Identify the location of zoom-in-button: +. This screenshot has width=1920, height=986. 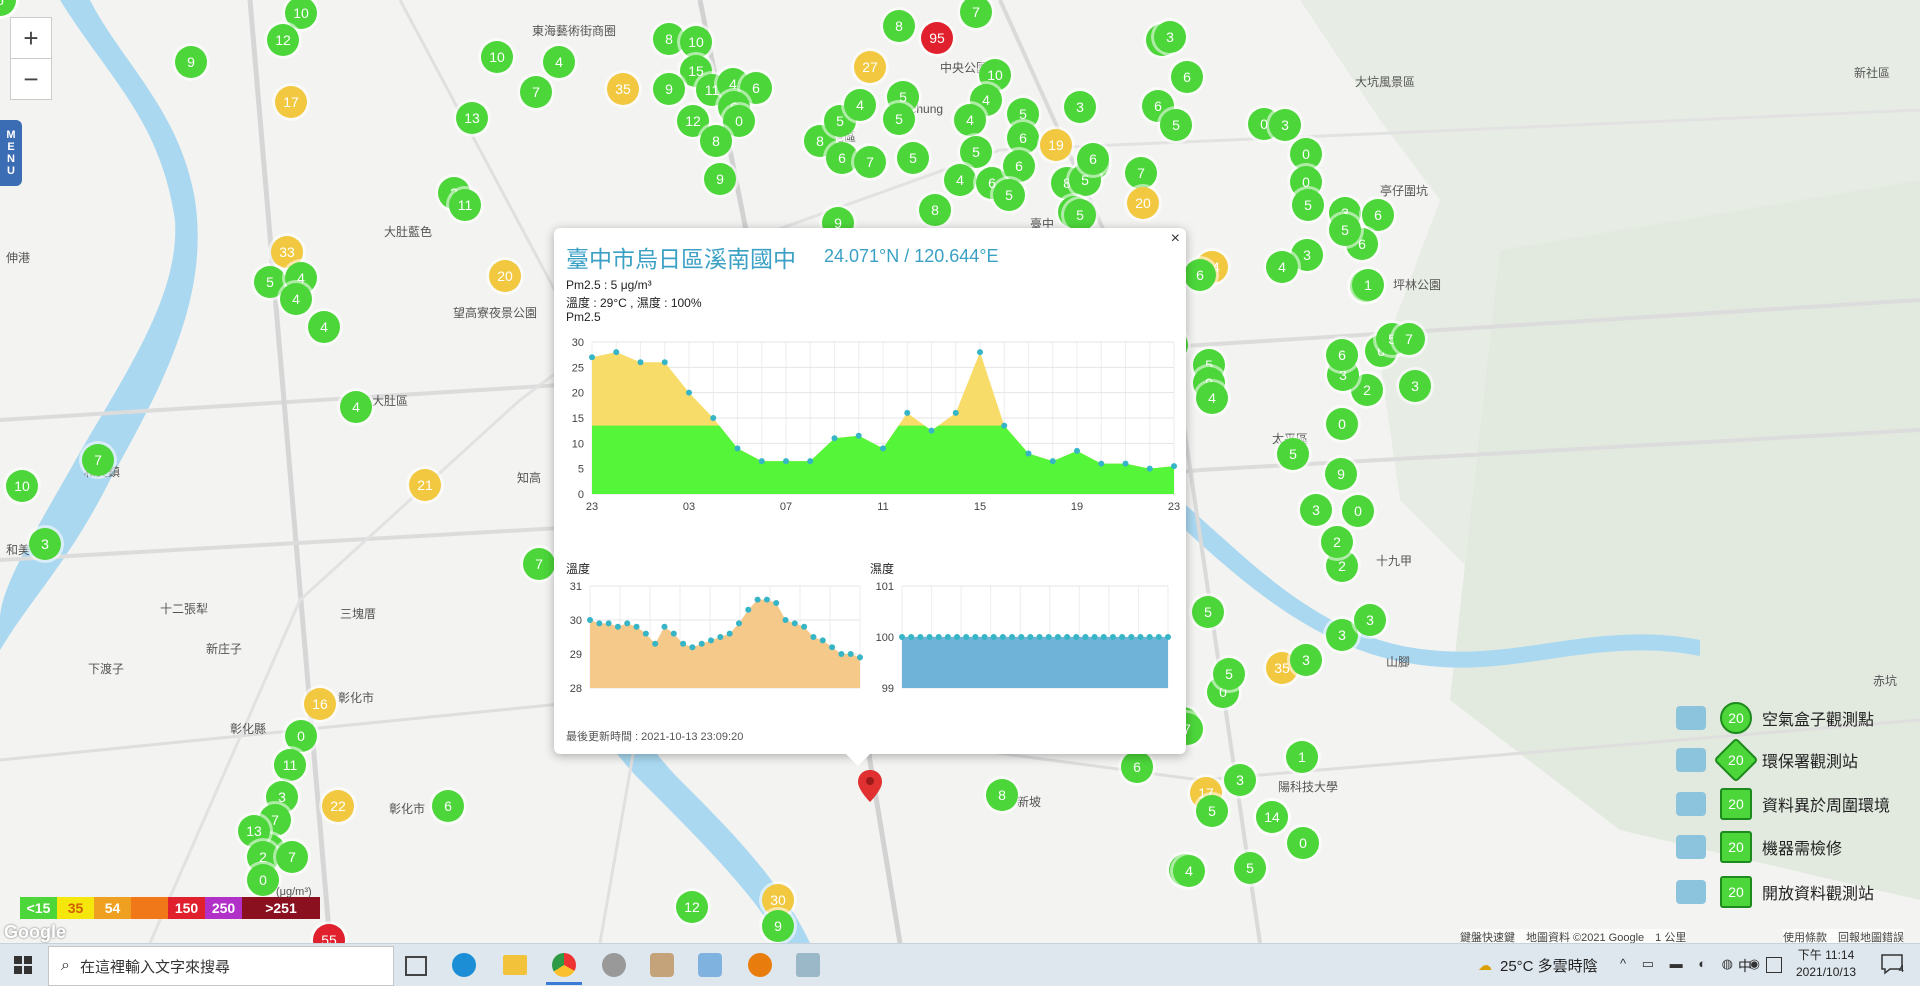
(31, 38).